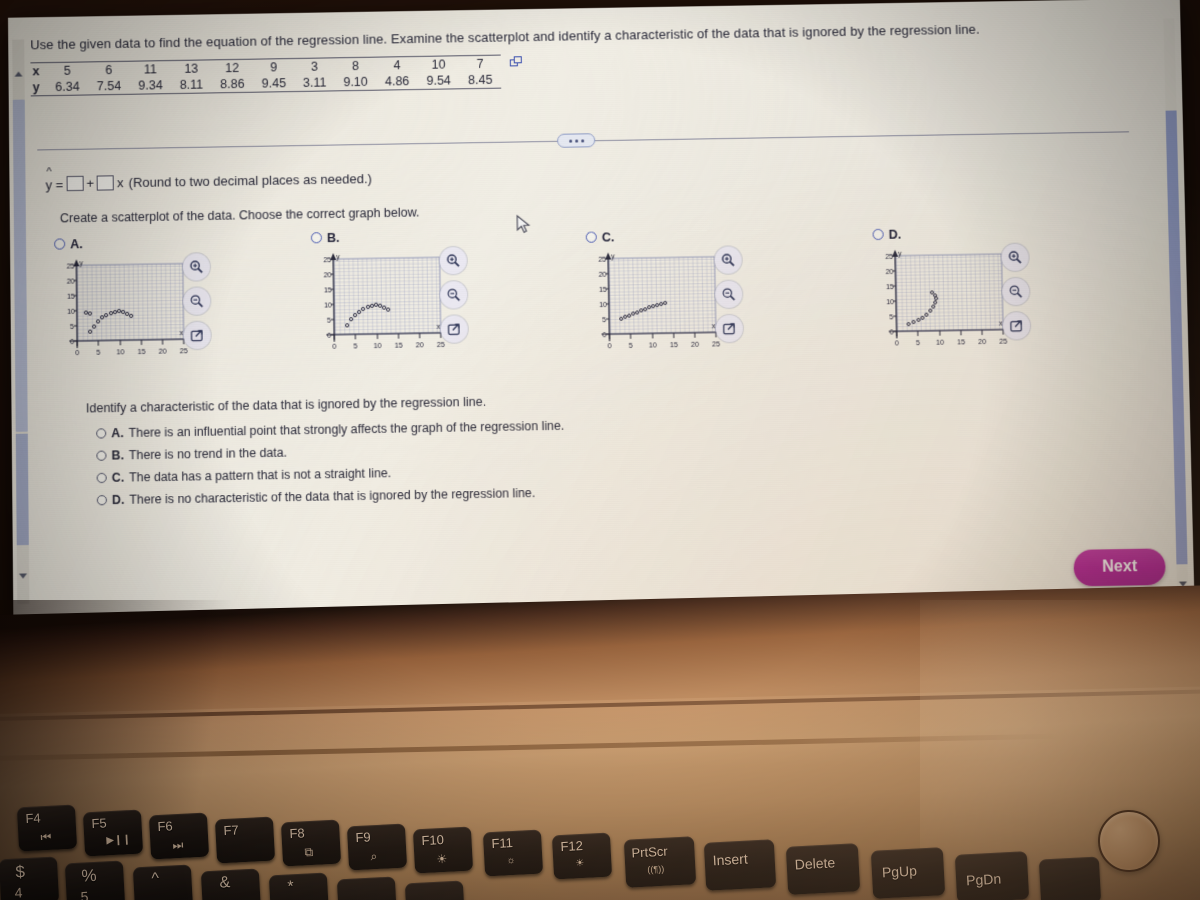  What do you see at coordinates (311, 843) in the screenshot?
I see `key-f8: F8 ⧉` at bounding box center [311, 843].